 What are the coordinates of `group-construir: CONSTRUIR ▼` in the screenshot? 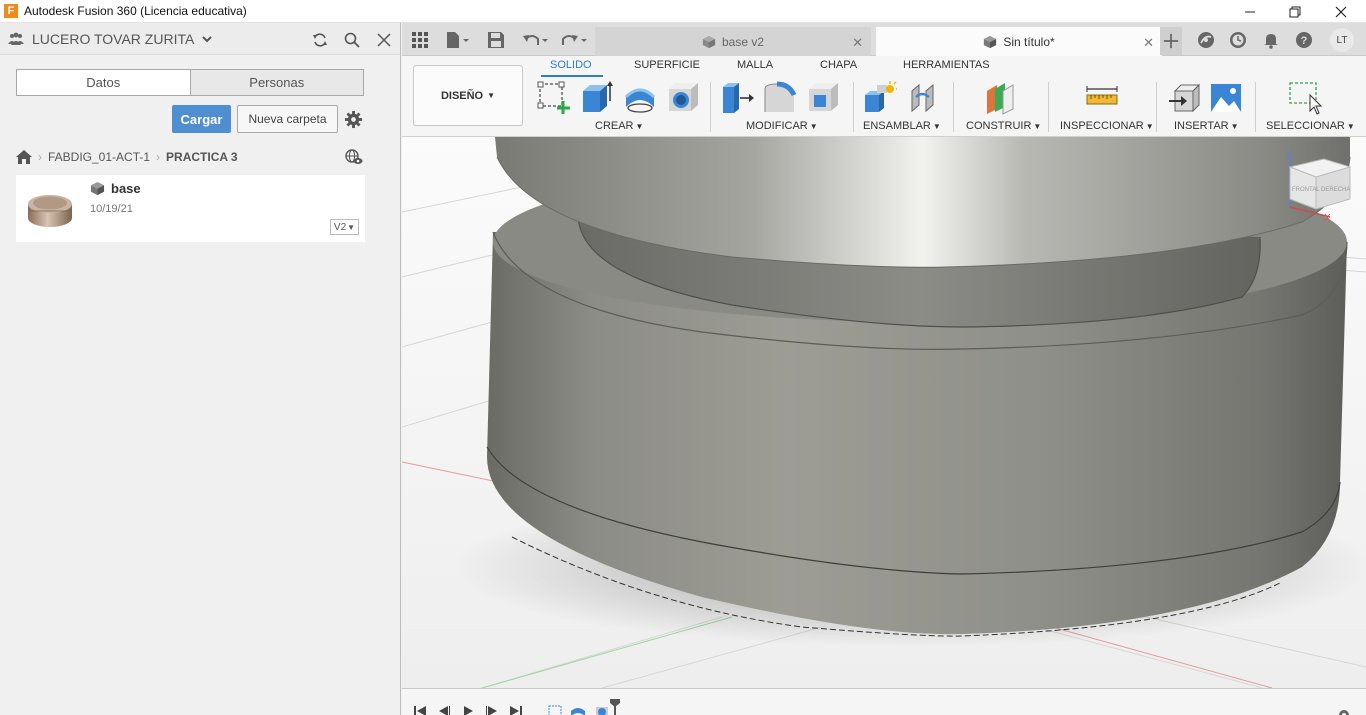 It's located at (1003, 126).